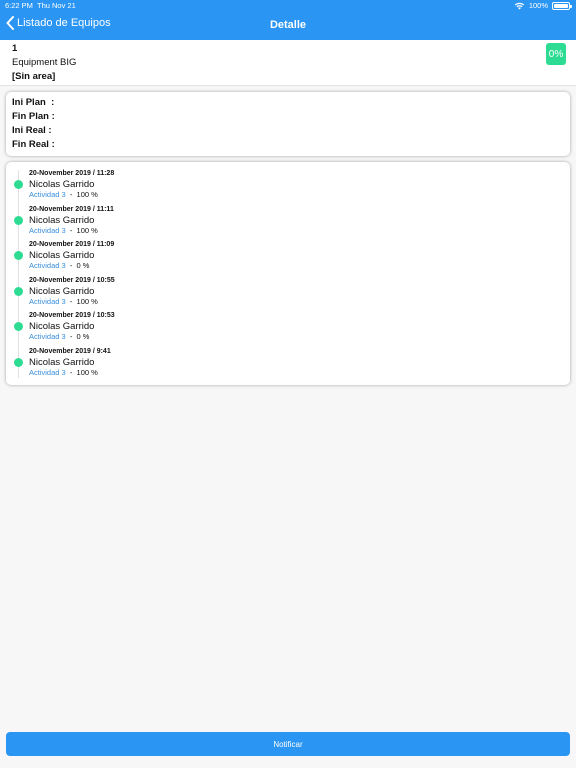 The width and height of the screenshot is (576, 768). I want to click on plan-row-fin-plan: Fin Plan :, so click(35, 116).